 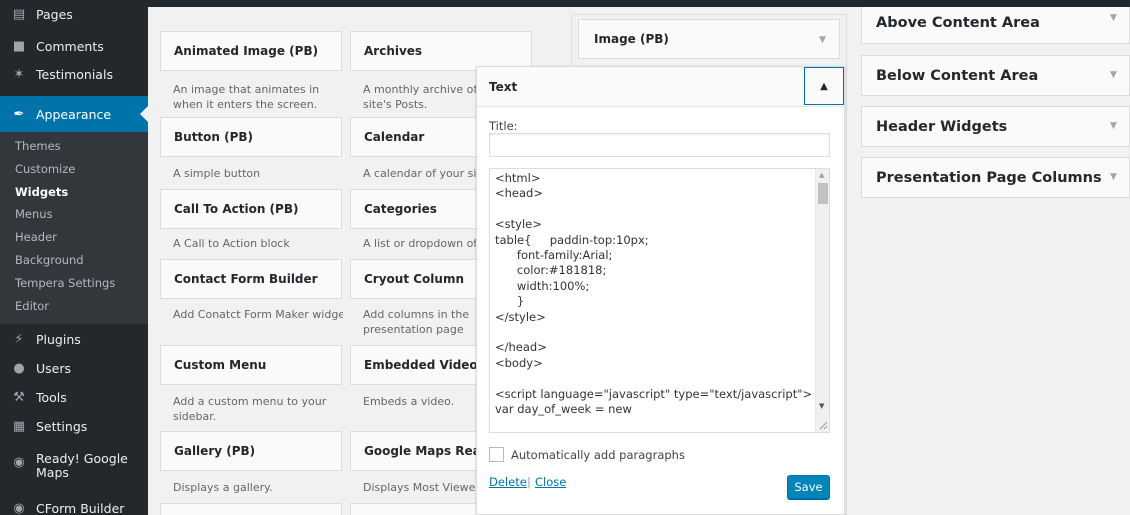 I want to click on close-link: Close, so click(x=550, y=482).